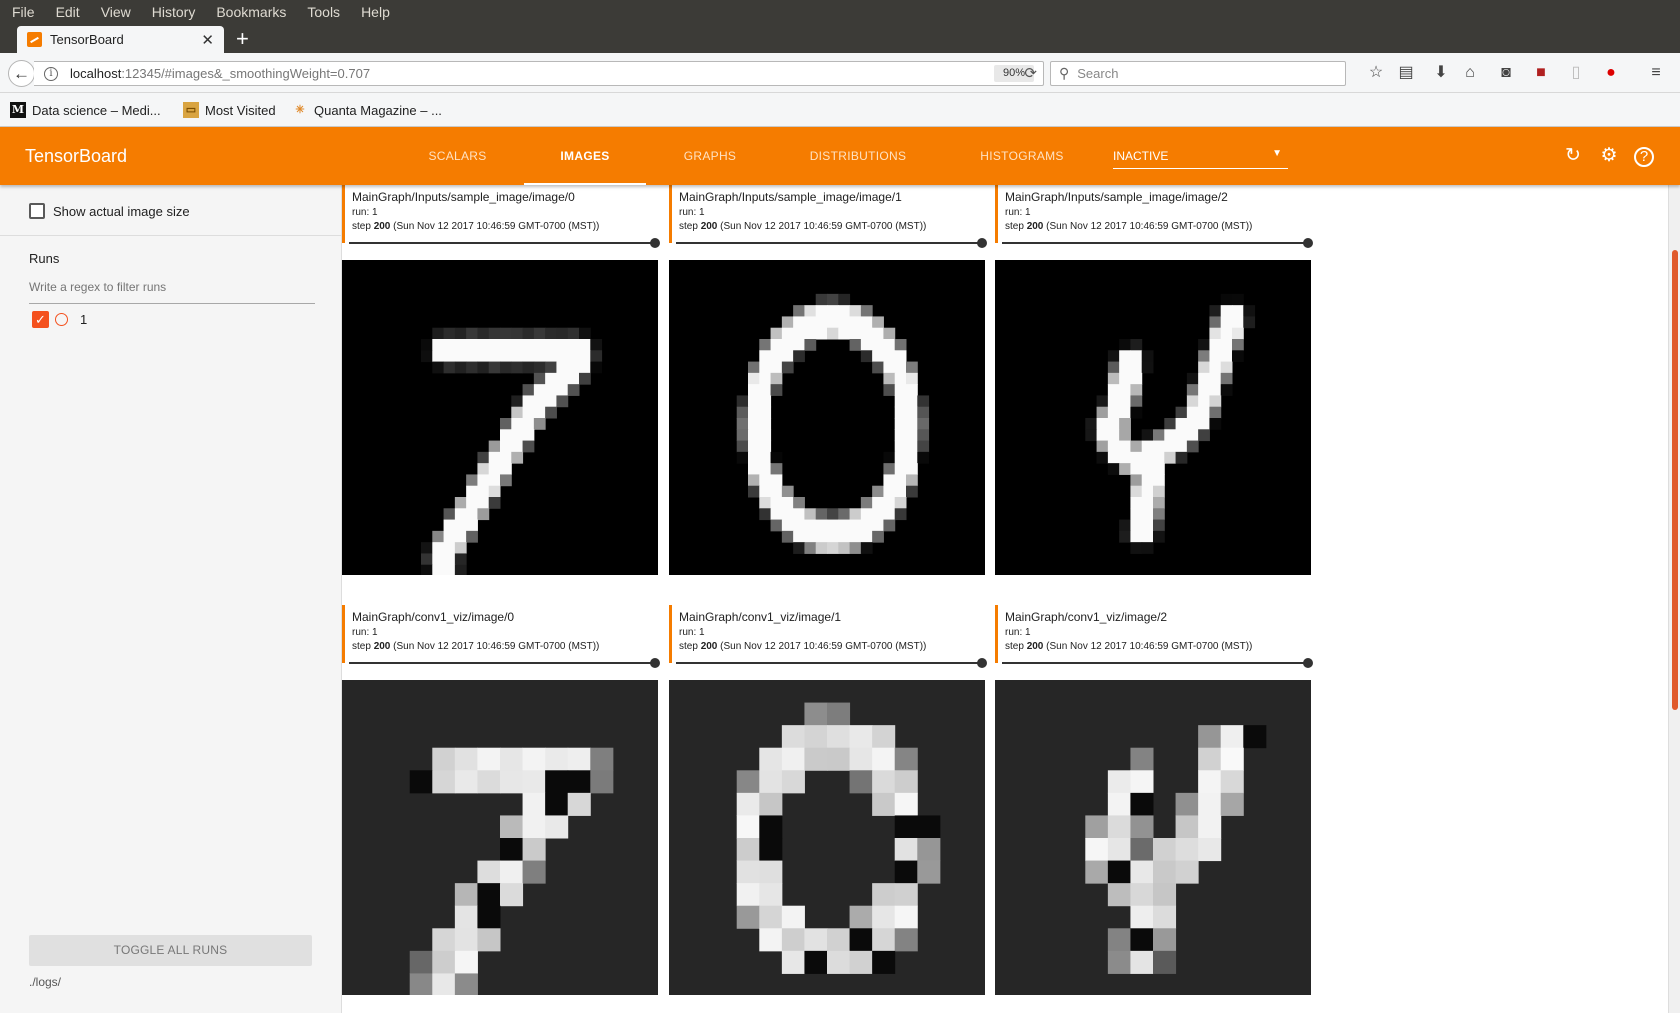 This screenshot has width=1680, height=1013. Describe the element at coordinates (1675, 480) in the screenshot. I see `scrollbar-thumb` at that location.